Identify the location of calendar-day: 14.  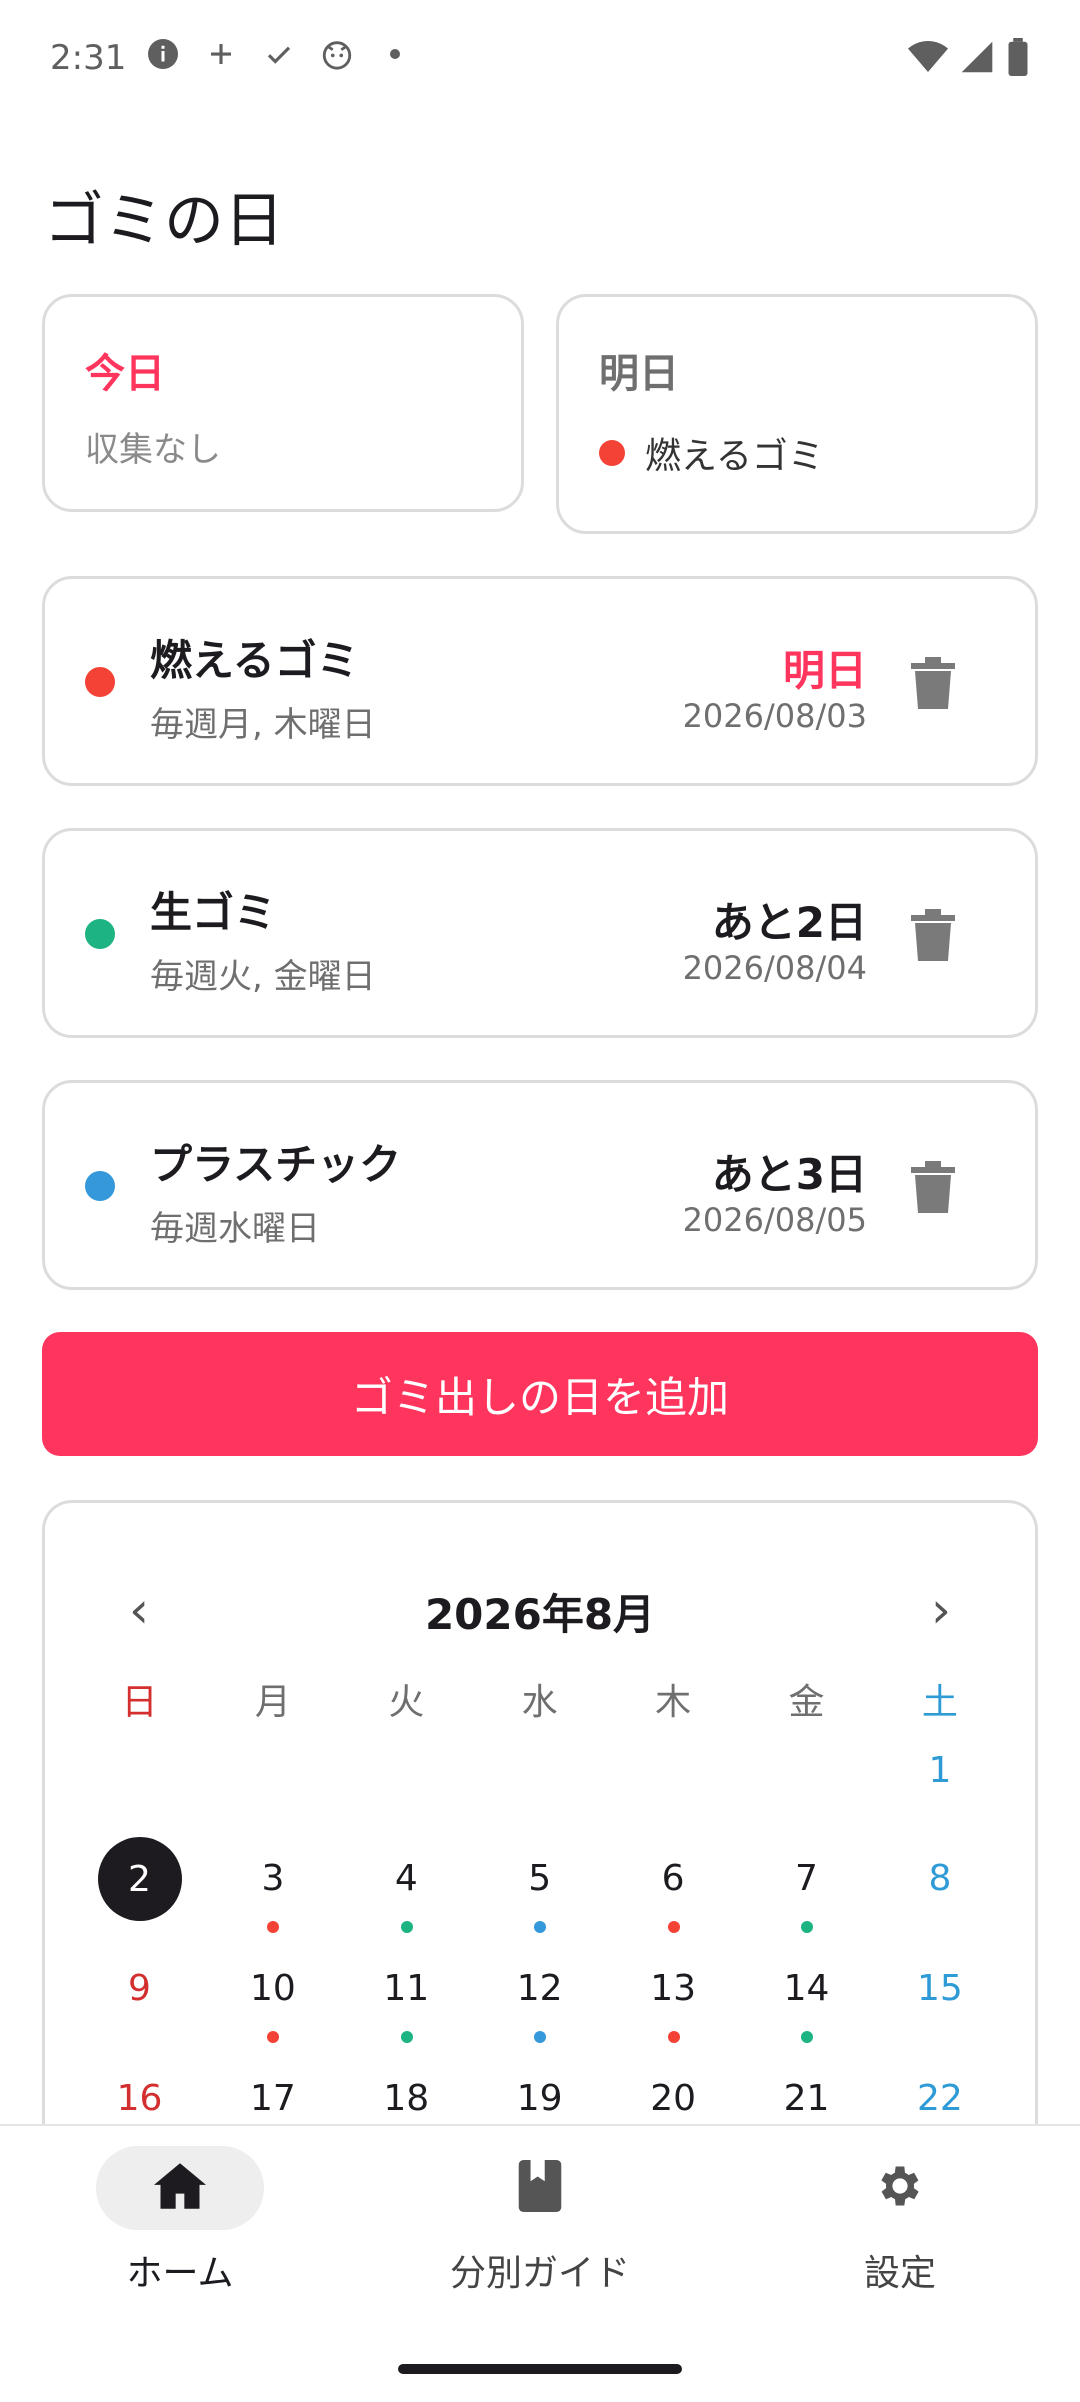
(806, 2014).